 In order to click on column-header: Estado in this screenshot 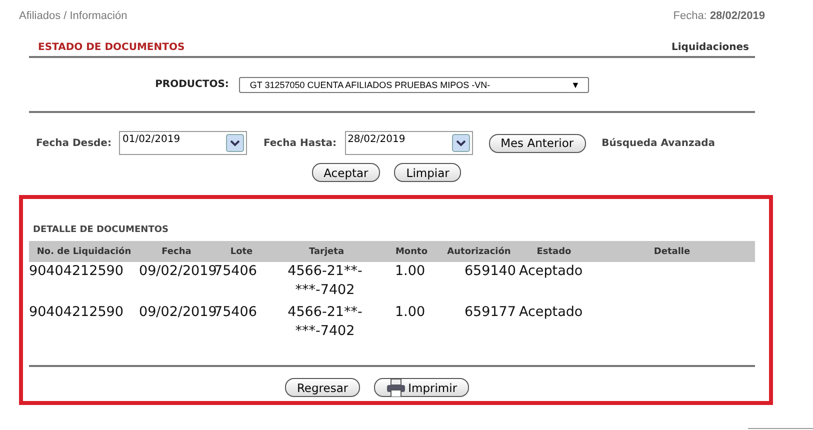, I will do `click(554, 251)`.